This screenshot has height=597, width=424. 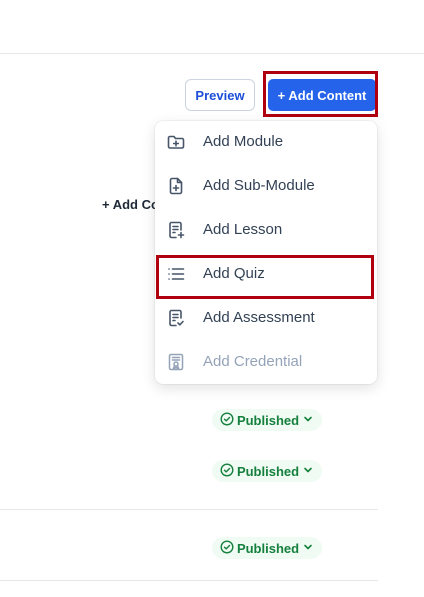 I want to click on menu-item-label: Add Credential, so click(x=253, y=361).